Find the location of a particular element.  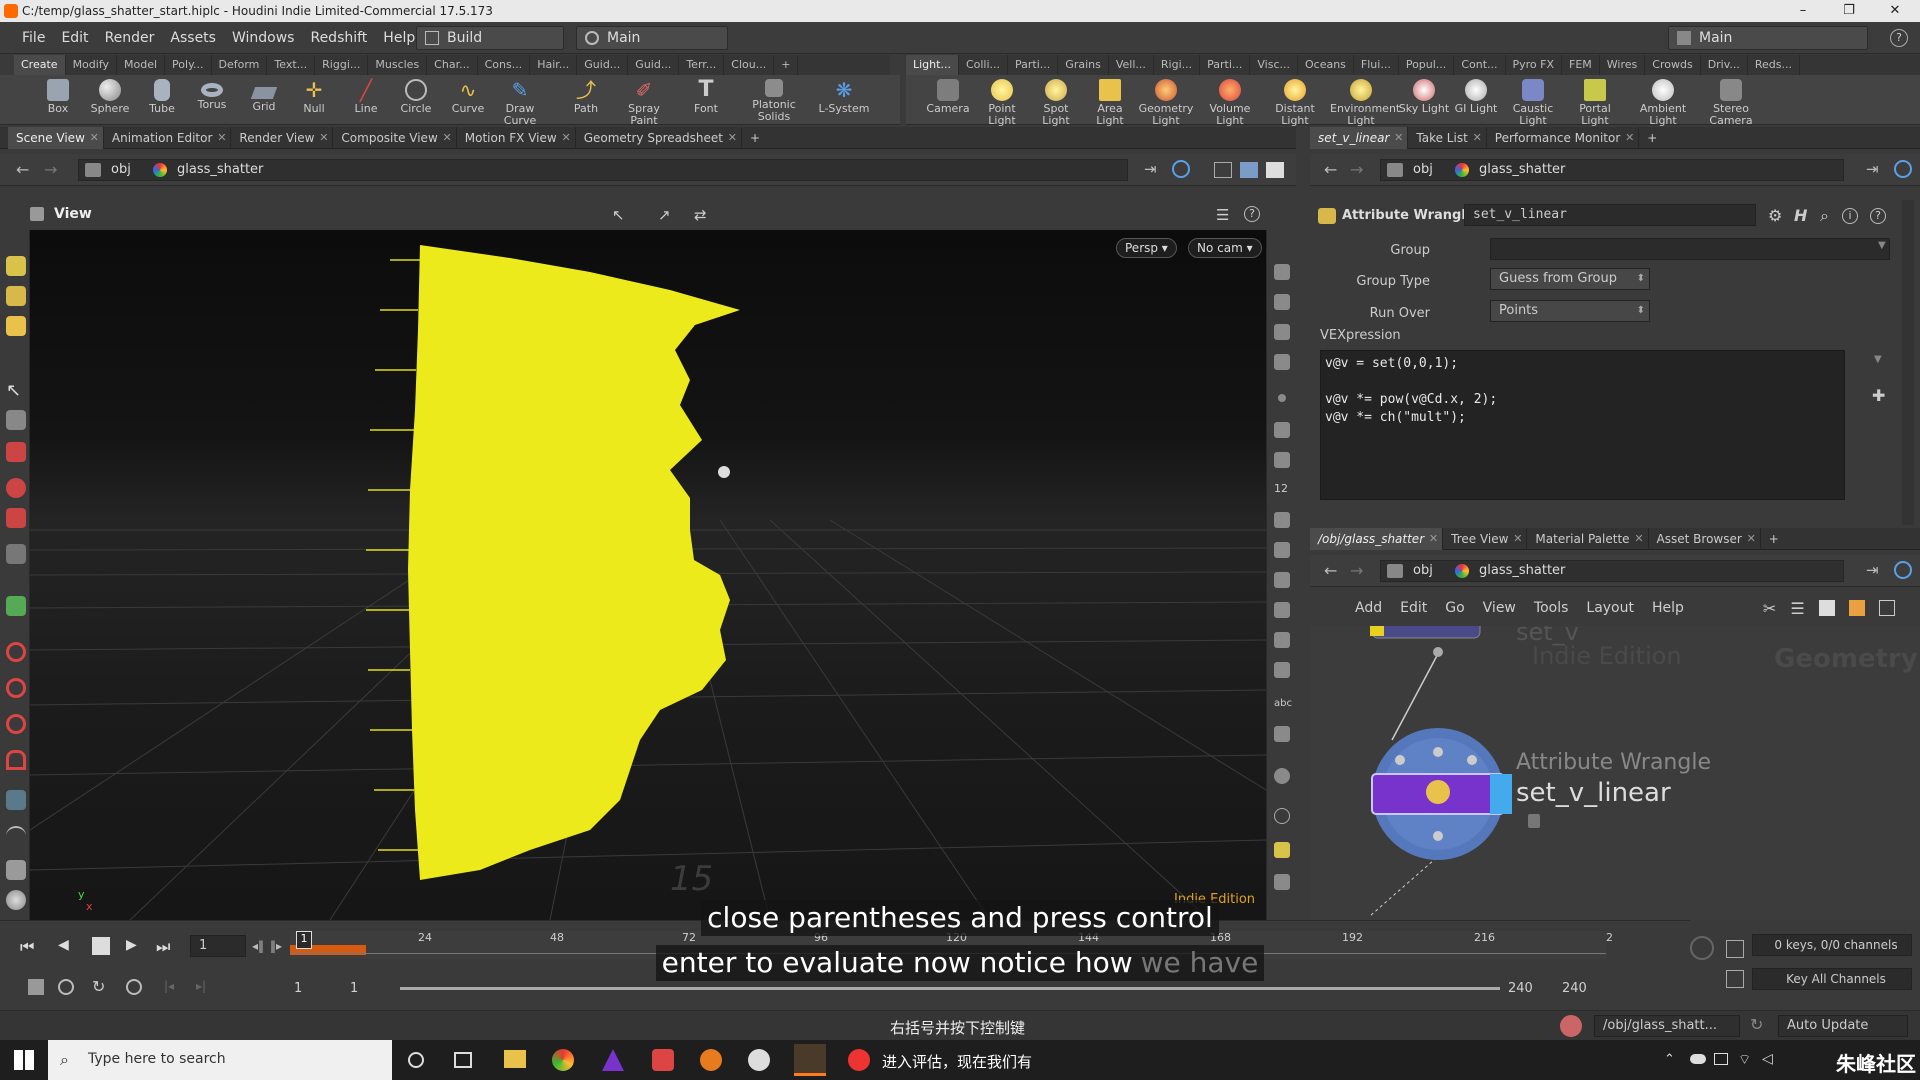

volume-icon: ◁ is located at coordinates (1767, 1059).